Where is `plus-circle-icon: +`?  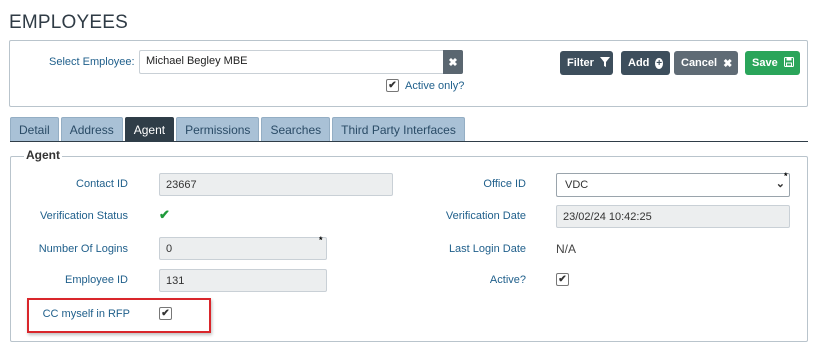
plus-circle-icon: + is located at coordinates (659, 63).